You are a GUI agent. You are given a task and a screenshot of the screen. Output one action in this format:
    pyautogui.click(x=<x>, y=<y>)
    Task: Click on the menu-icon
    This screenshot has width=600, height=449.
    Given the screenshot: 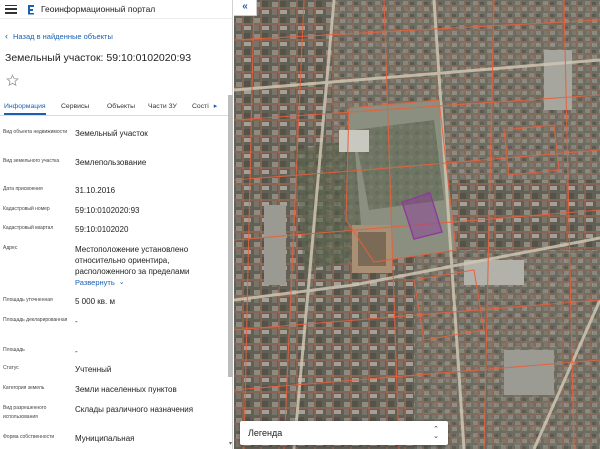 What is the action you would take?
    pyautogui.click(x=11, y=9)
    